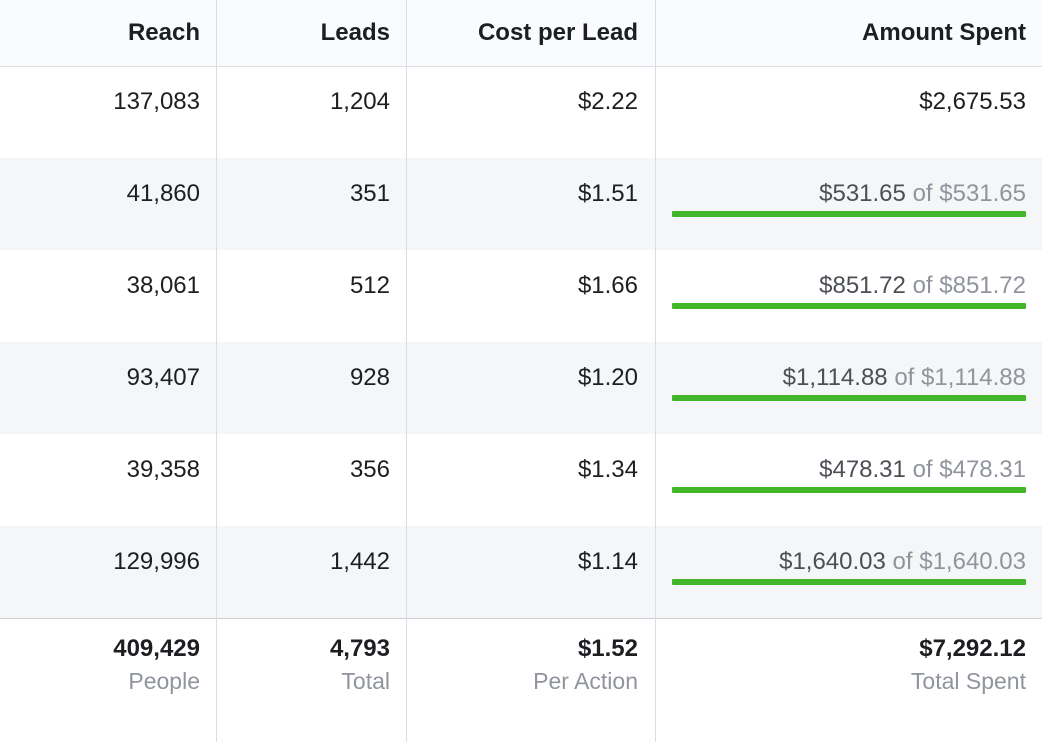 The width and height of the screenshot is (1042, 743). Describe the element at coordinates (585, 681) in the screenshot. I see `total-cost-per-lead-label: Per Action` at that location.